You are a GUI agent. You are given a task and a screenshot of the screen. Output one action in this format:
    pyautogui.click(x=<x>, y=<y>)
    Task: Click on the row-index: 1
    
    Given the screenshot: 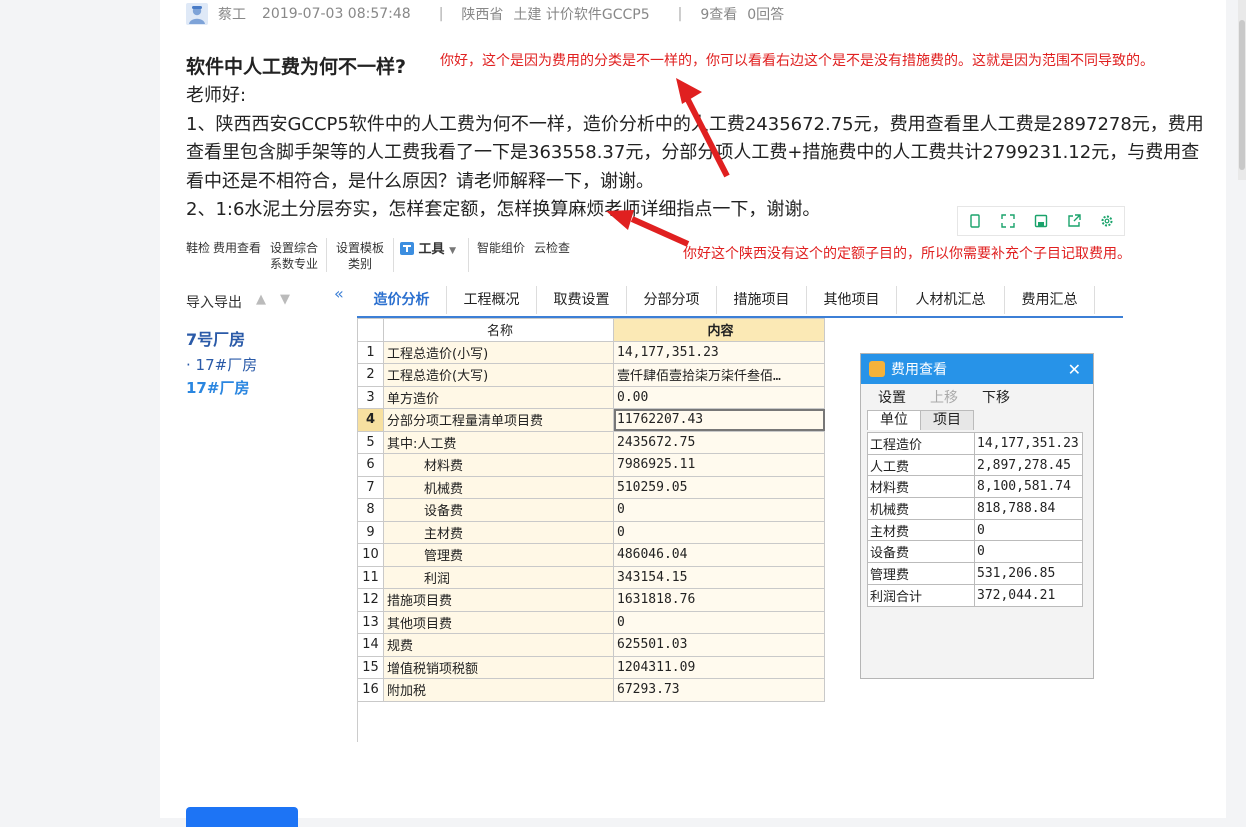 What is the action you would take?
    pyautogui.click(x=370, y=352)
    